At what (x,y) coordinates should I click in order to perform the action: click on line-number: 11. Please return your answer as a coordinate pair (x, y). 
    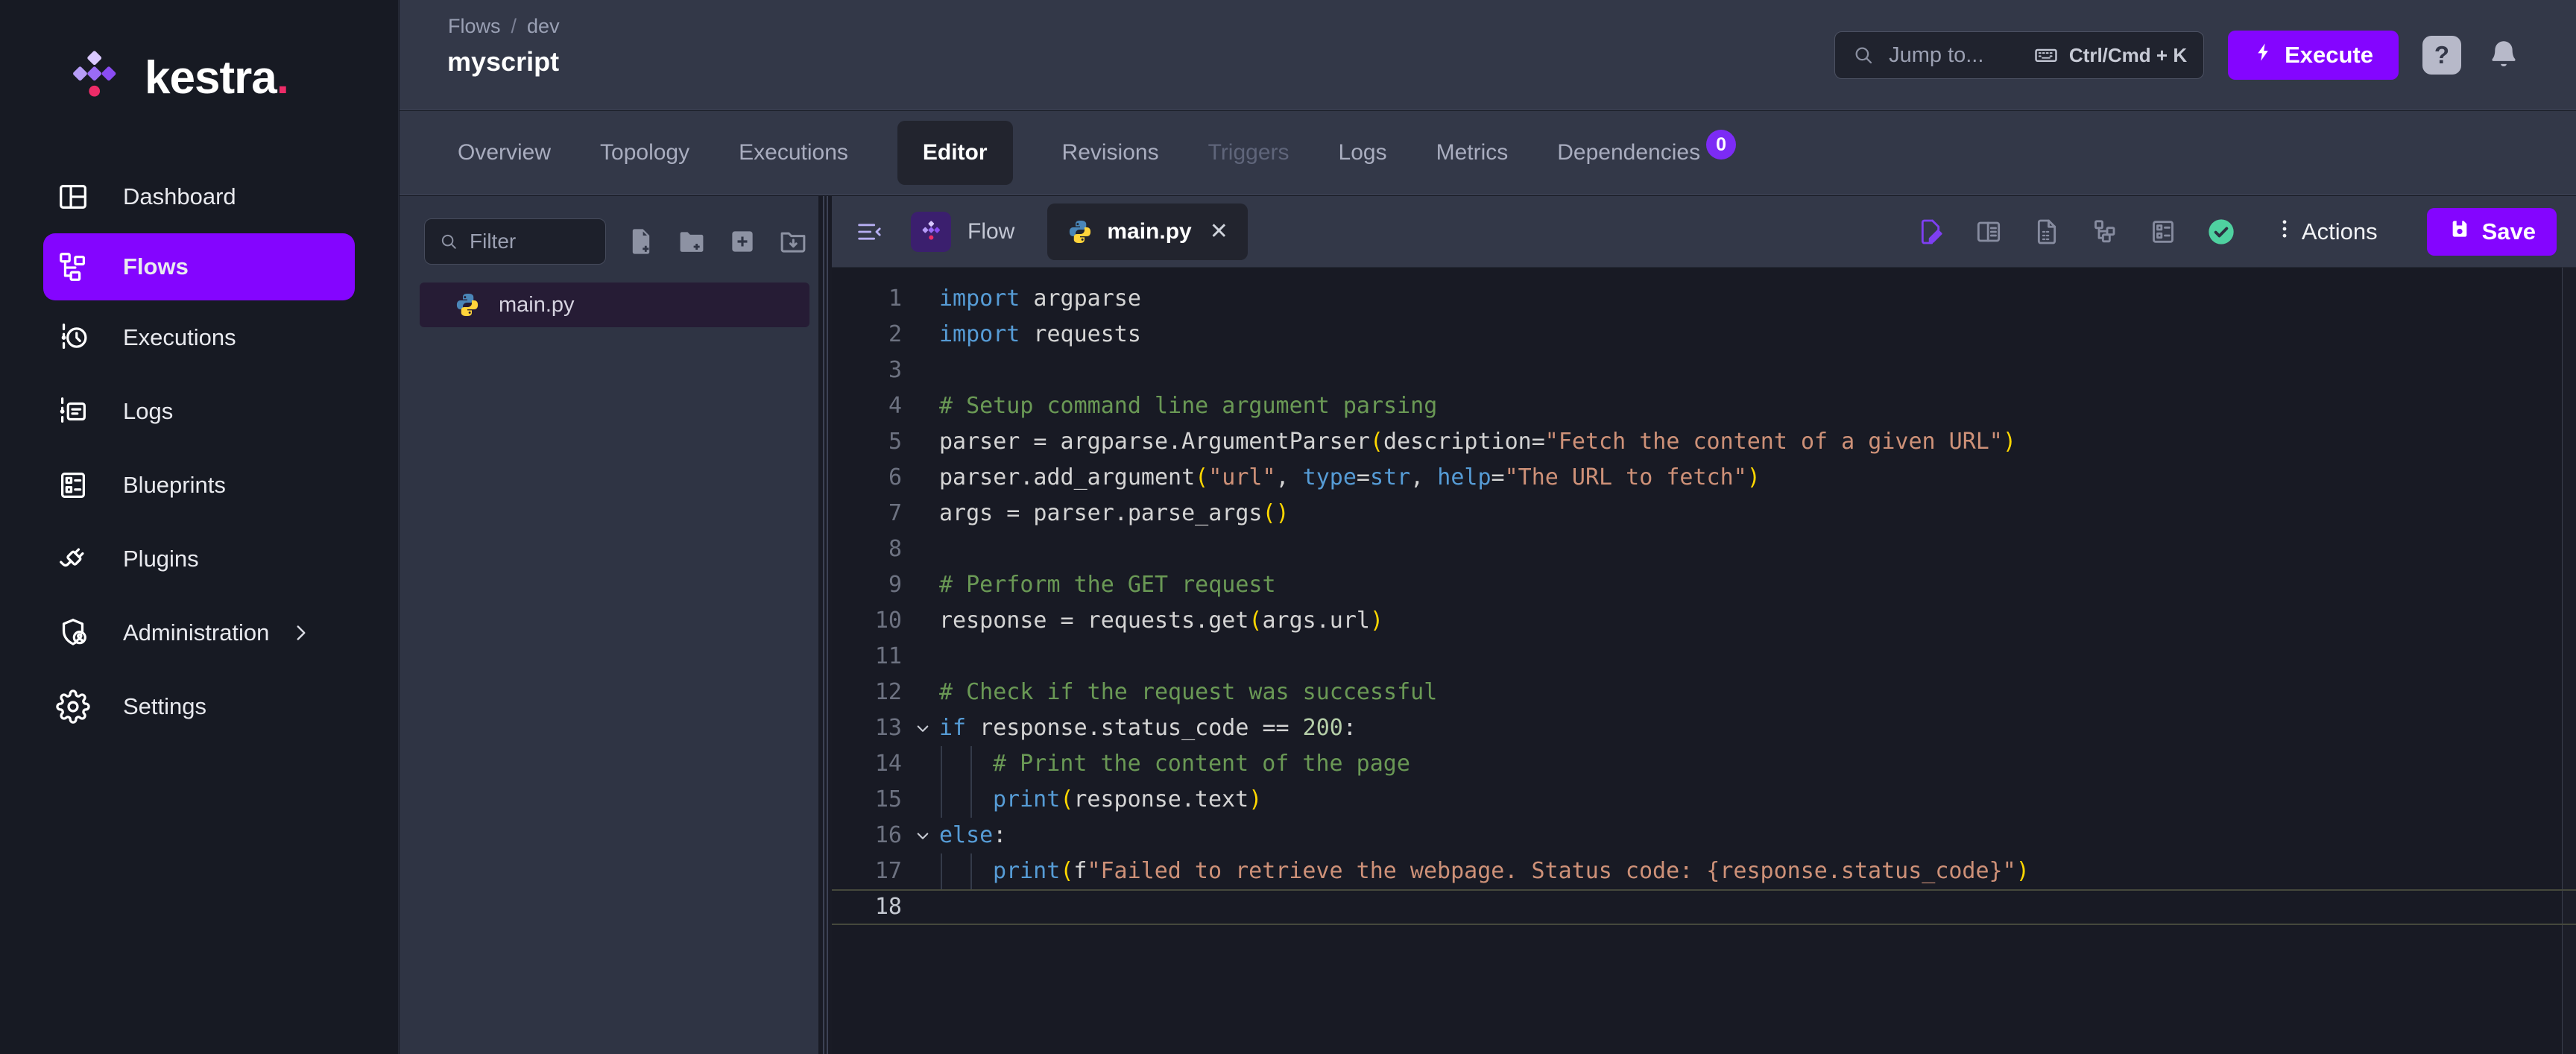
    Looking at the image, I should click on (888, 656).